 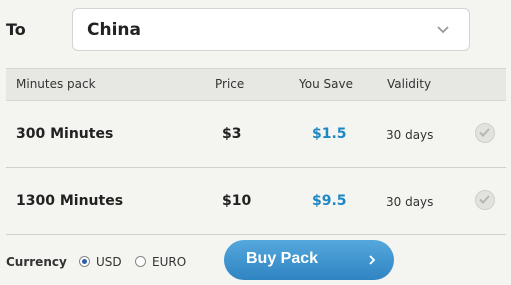 I want to click on buy-pack-button: Buy Pack, so click(x=309, y=260).